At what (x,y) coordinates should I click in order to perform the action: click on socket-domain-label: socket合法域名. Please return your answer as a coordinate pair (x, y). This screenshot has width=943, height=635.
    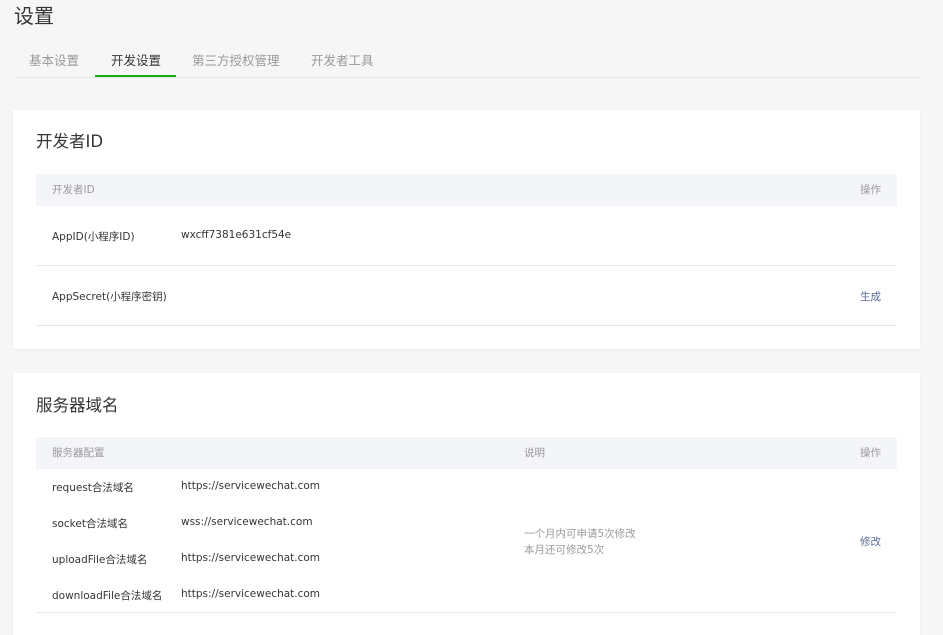
    Looking at the image, I should click on (90, 524).